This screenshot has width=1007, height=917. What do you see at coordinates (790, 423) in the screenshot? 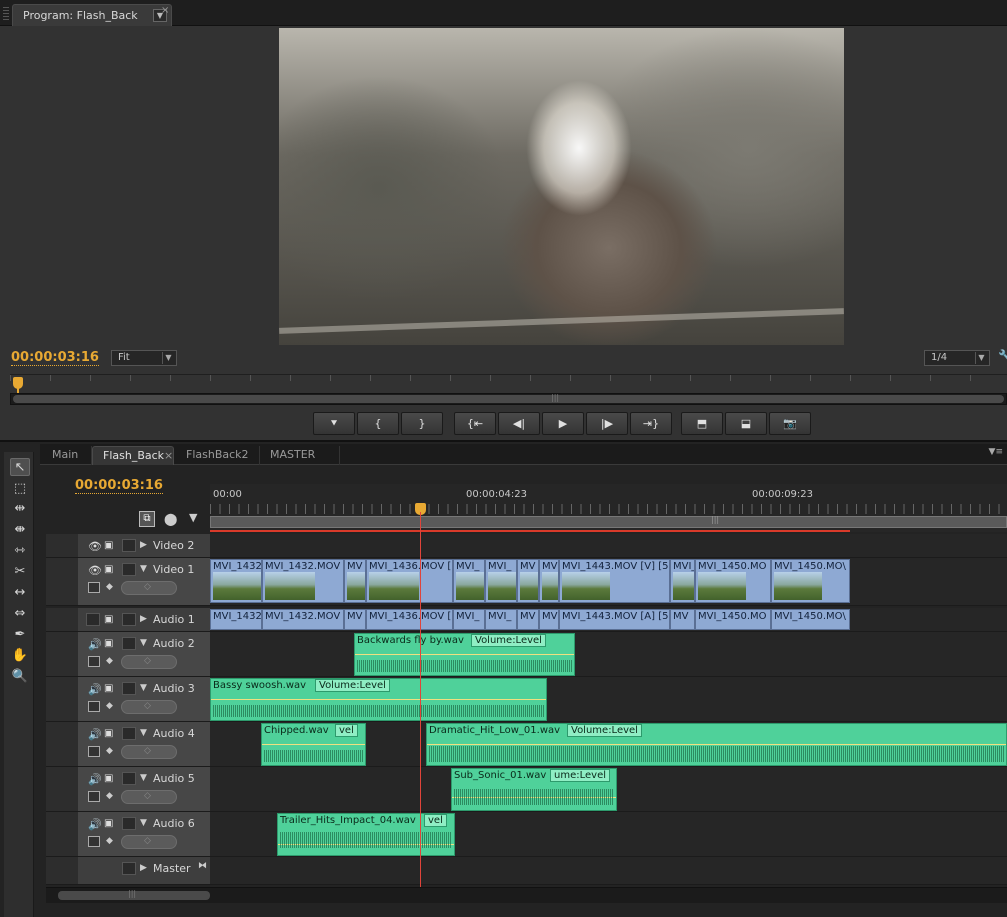
I see `export-frame-button: 📷` at bounding box center [790, 423].